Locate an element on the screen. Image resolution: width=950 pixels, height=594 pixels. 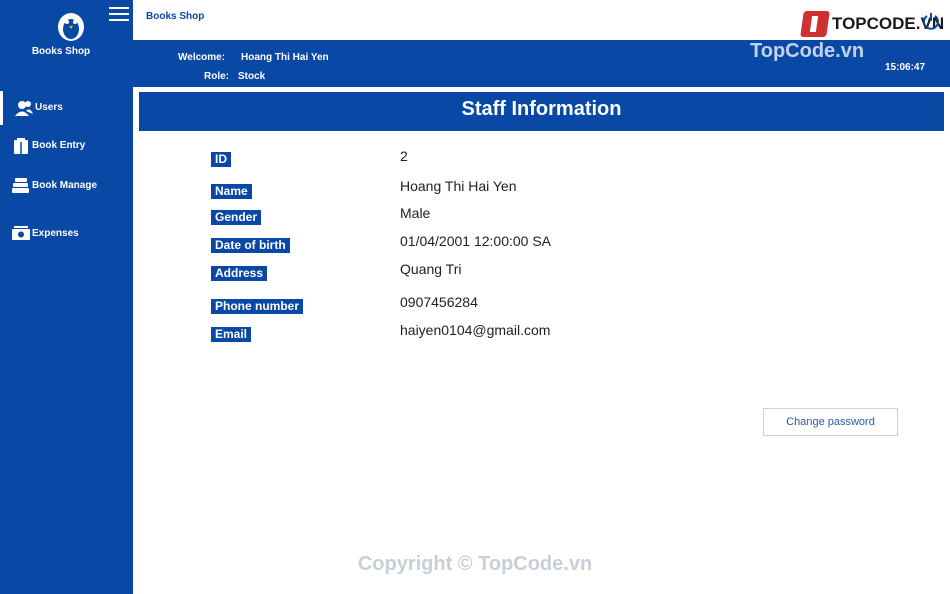
name-label: Name is located at coordinates (231, 191).